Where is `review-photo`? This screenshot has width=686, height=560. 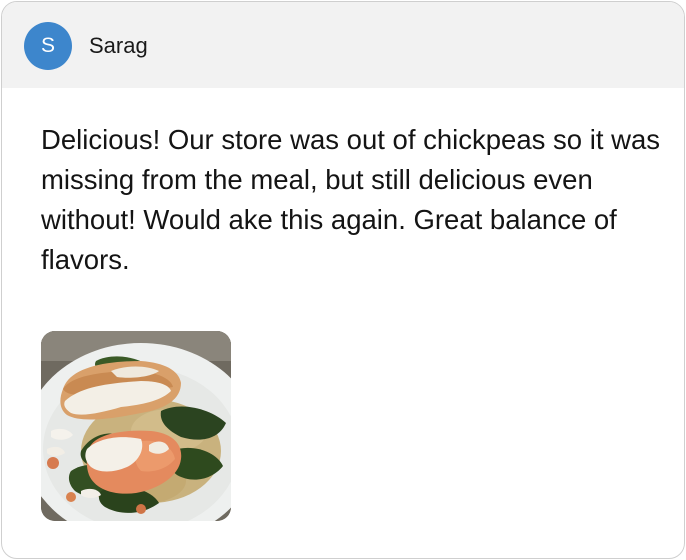
review-photo is located at coordinates (136, 426).